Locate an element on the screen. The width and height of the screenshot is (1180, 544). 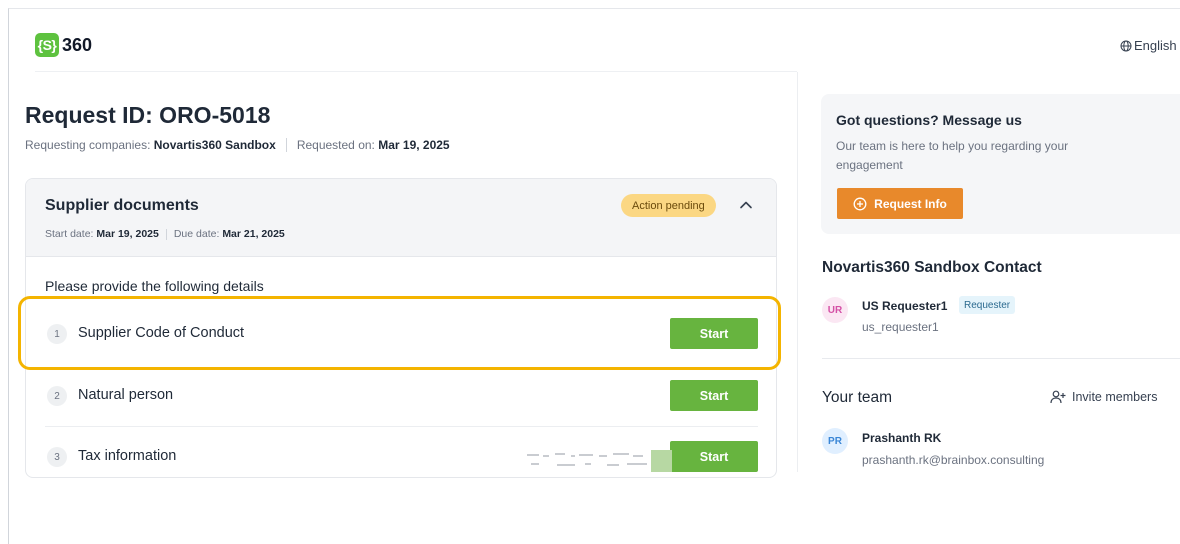
start-date-label: Start date: is located at coordinates (69, 234).